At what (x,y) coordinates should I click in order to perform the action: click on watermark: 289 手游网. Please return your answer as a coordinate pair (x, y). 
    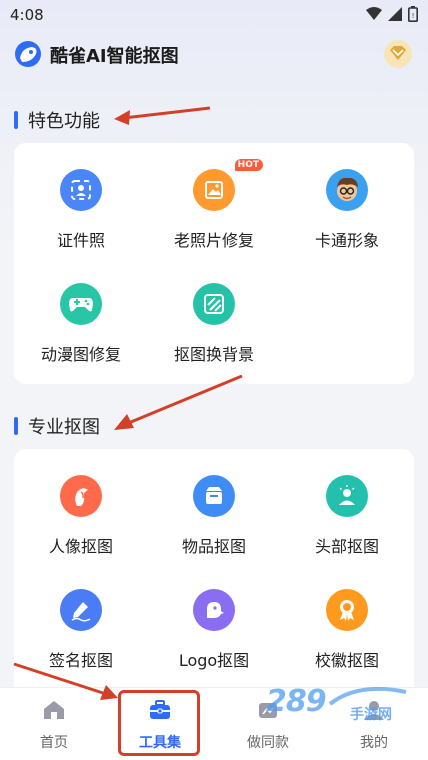
    Looking at the image, I should click on (338, 706).